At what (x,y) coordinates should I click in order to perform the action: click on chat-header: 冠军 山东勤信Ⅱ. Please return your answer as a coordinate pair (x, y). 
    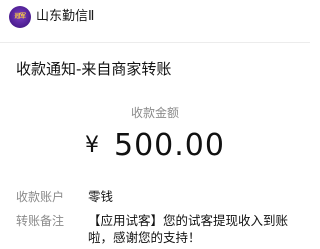
    Looking at the image, I should click on (155, 17).